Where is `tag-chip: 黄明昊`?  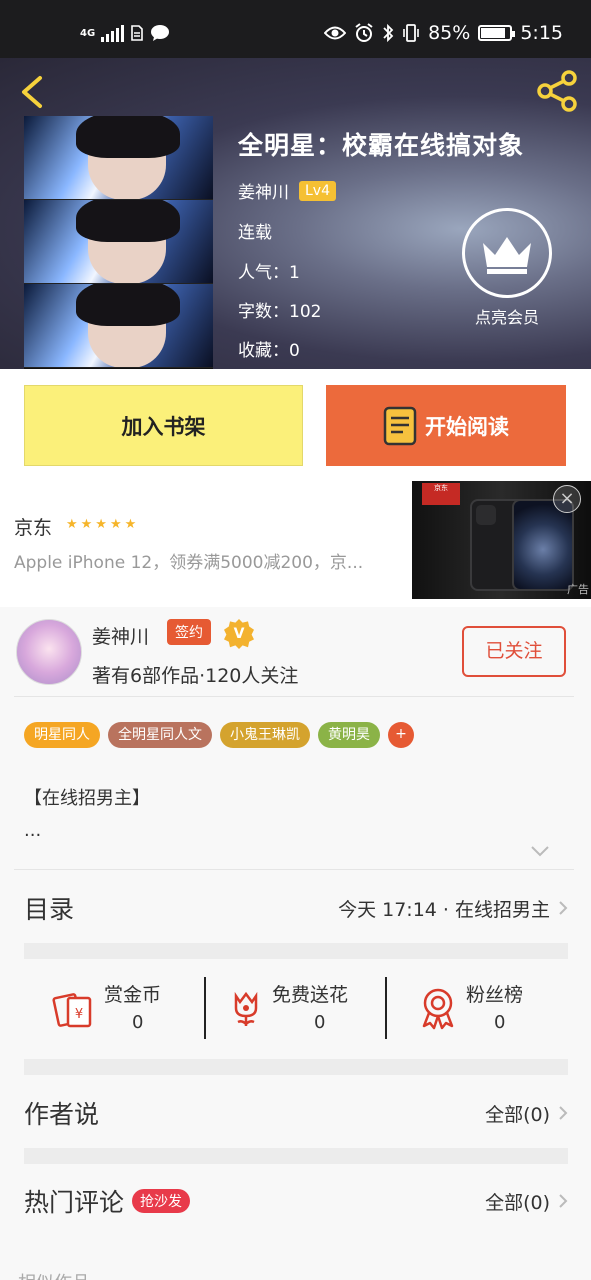
tag-chip: 黄明昊 is located at coordinates (349, 735).